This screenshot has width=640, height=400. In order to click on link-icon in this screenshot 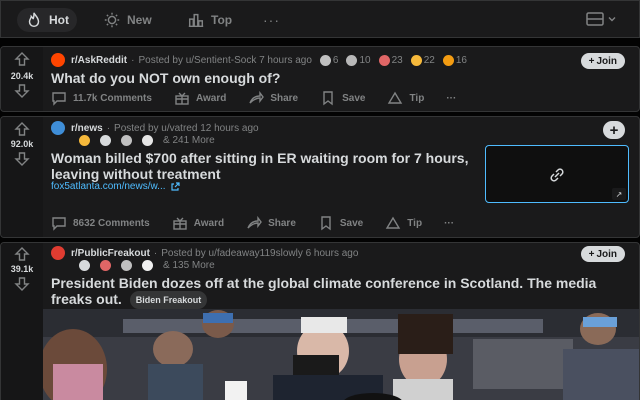, I will do `click(557, 175)`.